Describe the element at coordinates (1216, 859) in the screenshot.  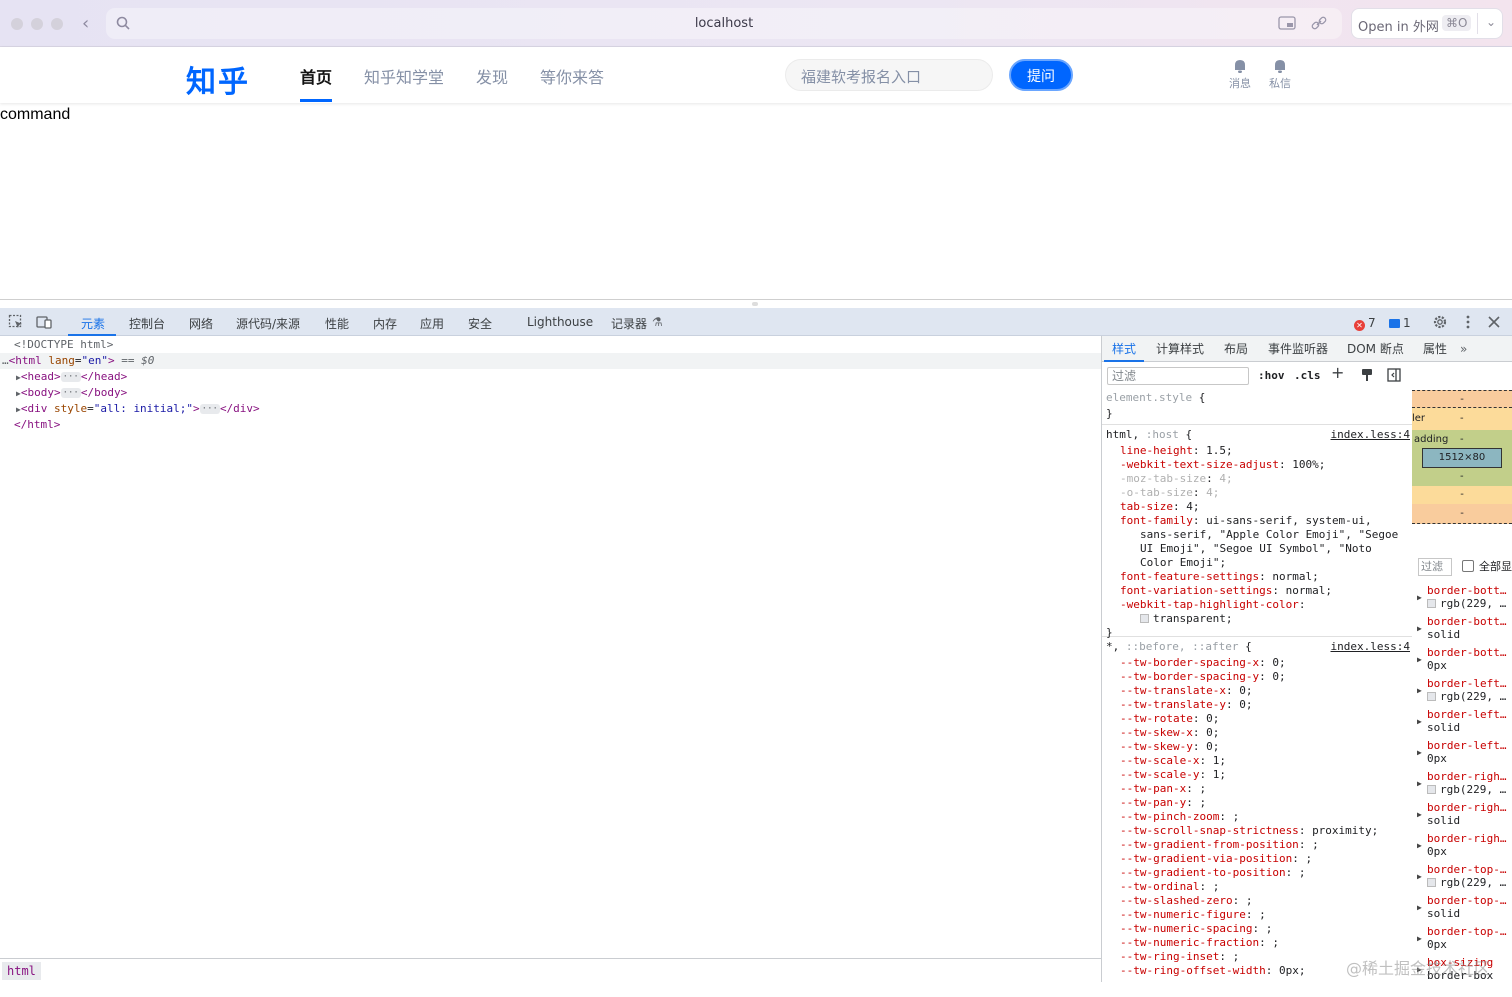
I see `style-declaration: --tw-gradient-via-position: ;` at that location.